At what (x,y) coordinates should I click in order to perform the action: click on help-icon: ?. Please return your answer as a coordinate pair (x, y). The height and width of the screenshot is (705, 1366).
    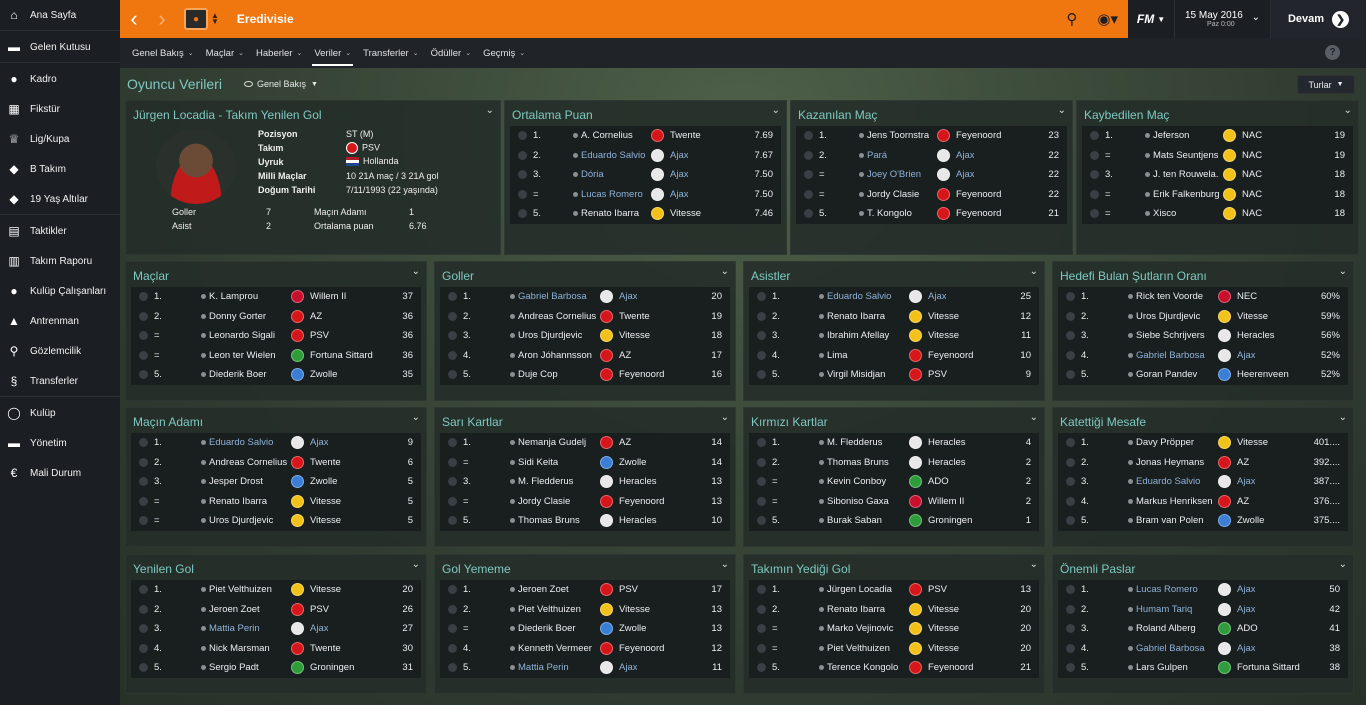
    Looking at the image, I should click on (1332, 52).